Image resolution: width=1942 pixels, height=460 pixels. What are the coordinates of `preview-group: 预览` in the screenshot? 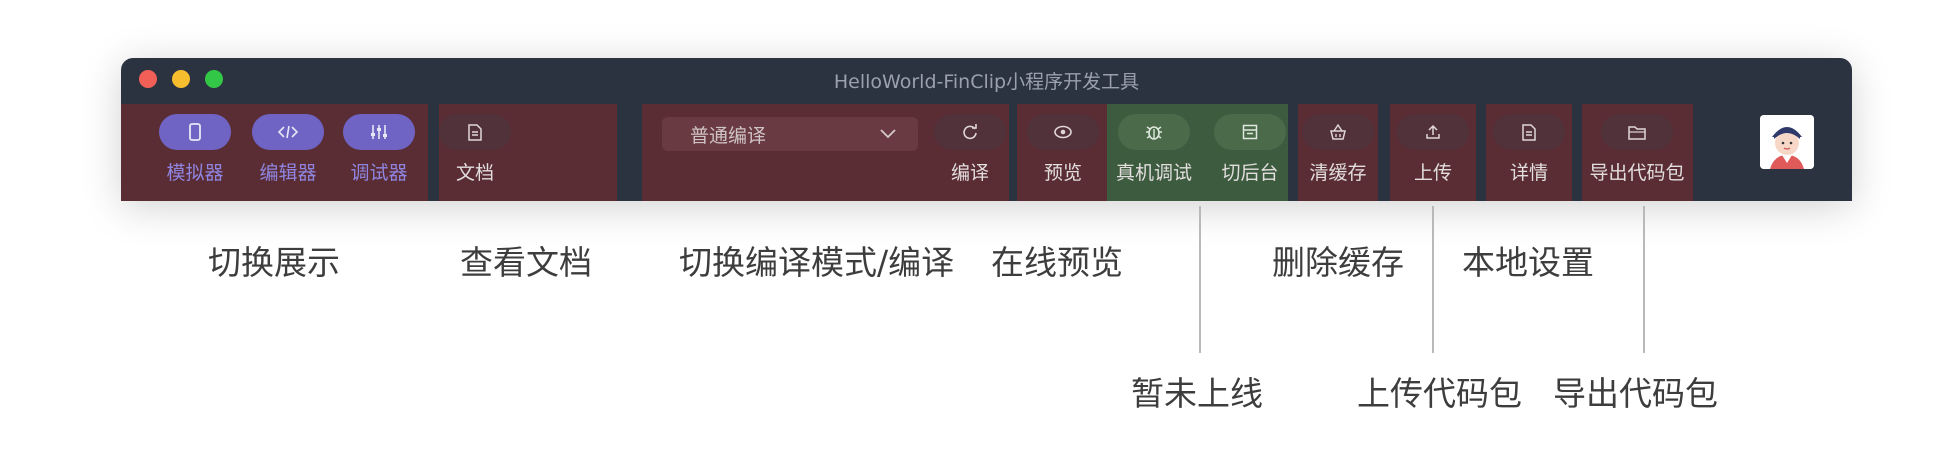 It's located at (1063, 152).